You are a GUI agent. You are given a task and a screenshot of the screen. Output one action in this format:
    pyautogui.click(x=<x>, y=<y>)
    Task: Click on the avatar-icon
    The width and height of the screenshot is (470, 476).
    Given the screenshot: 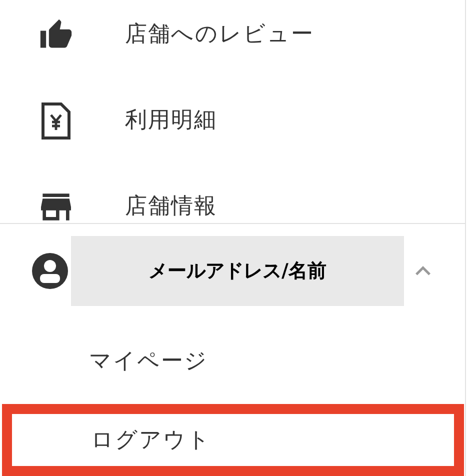 What is the action you would take?
    pyautogui.click(x=50, y=271)
    